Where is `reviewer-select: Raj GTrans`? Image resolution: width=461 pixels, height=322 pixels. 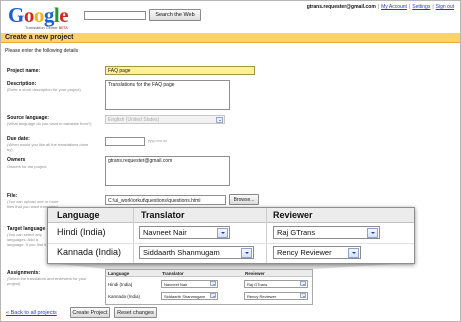 reviewer-select: Raj GTrans is located at coordinates (276, 284).